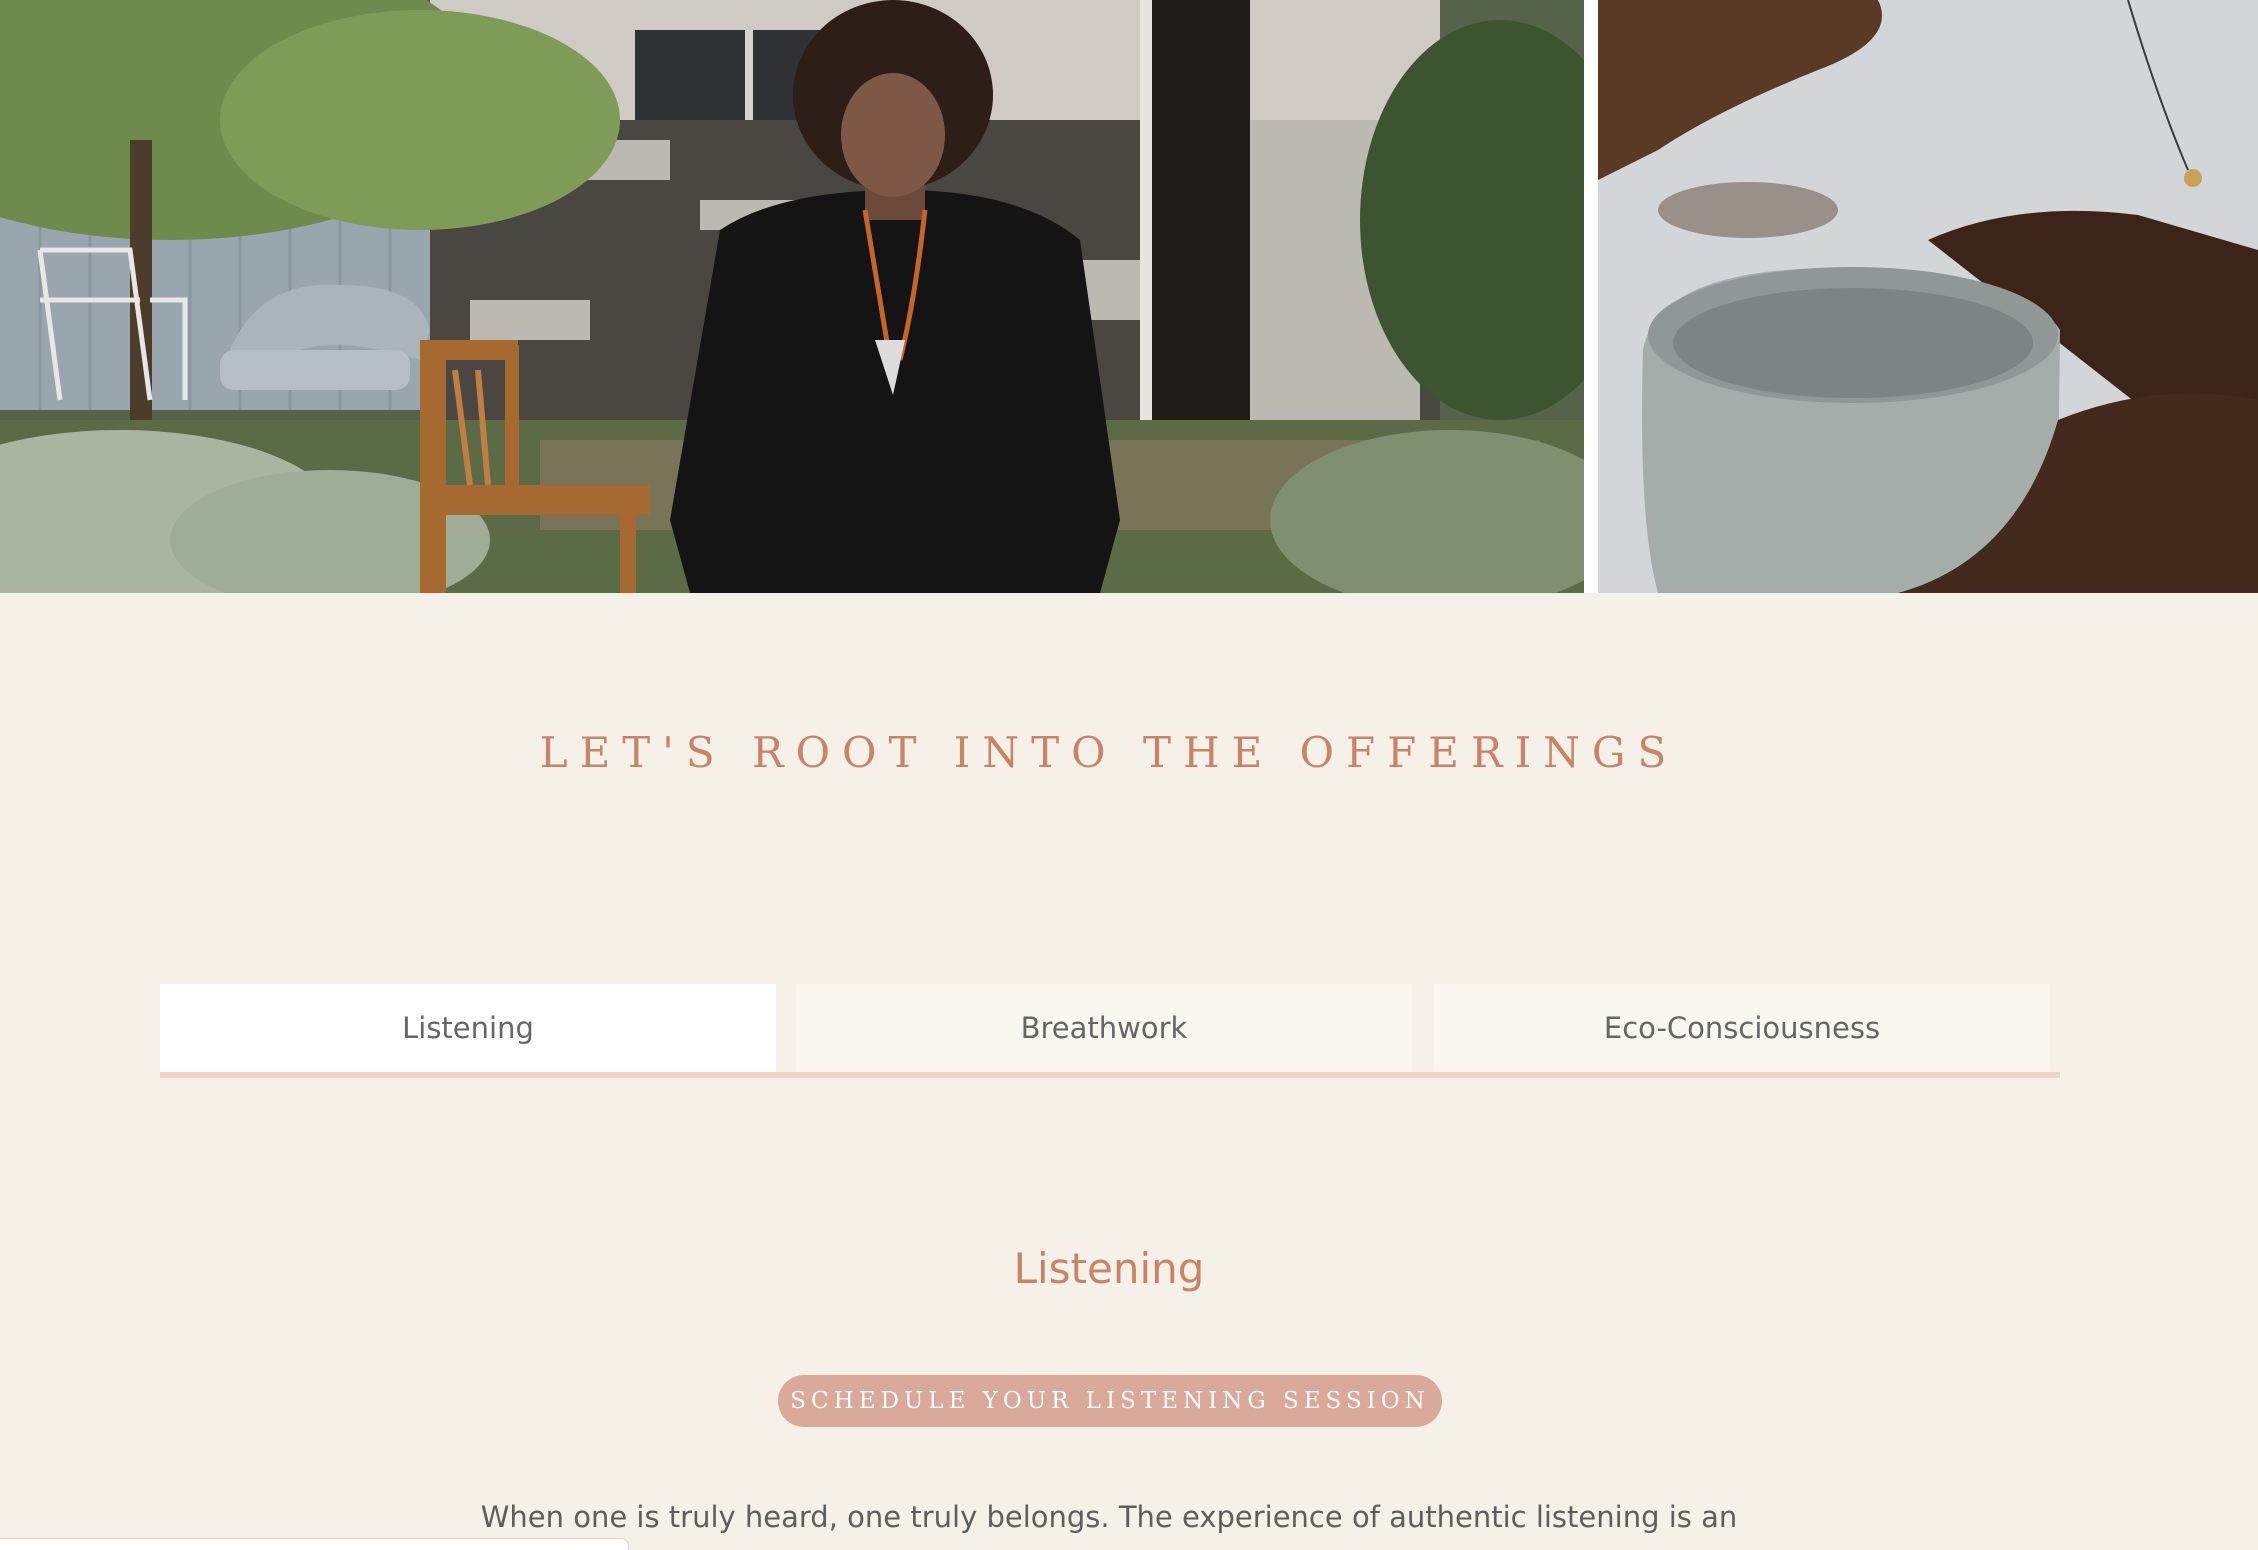 This screenshot has height=1550, width=2258. I want to click on tab-breathwork: Breathwork, so click(1104, 1028).